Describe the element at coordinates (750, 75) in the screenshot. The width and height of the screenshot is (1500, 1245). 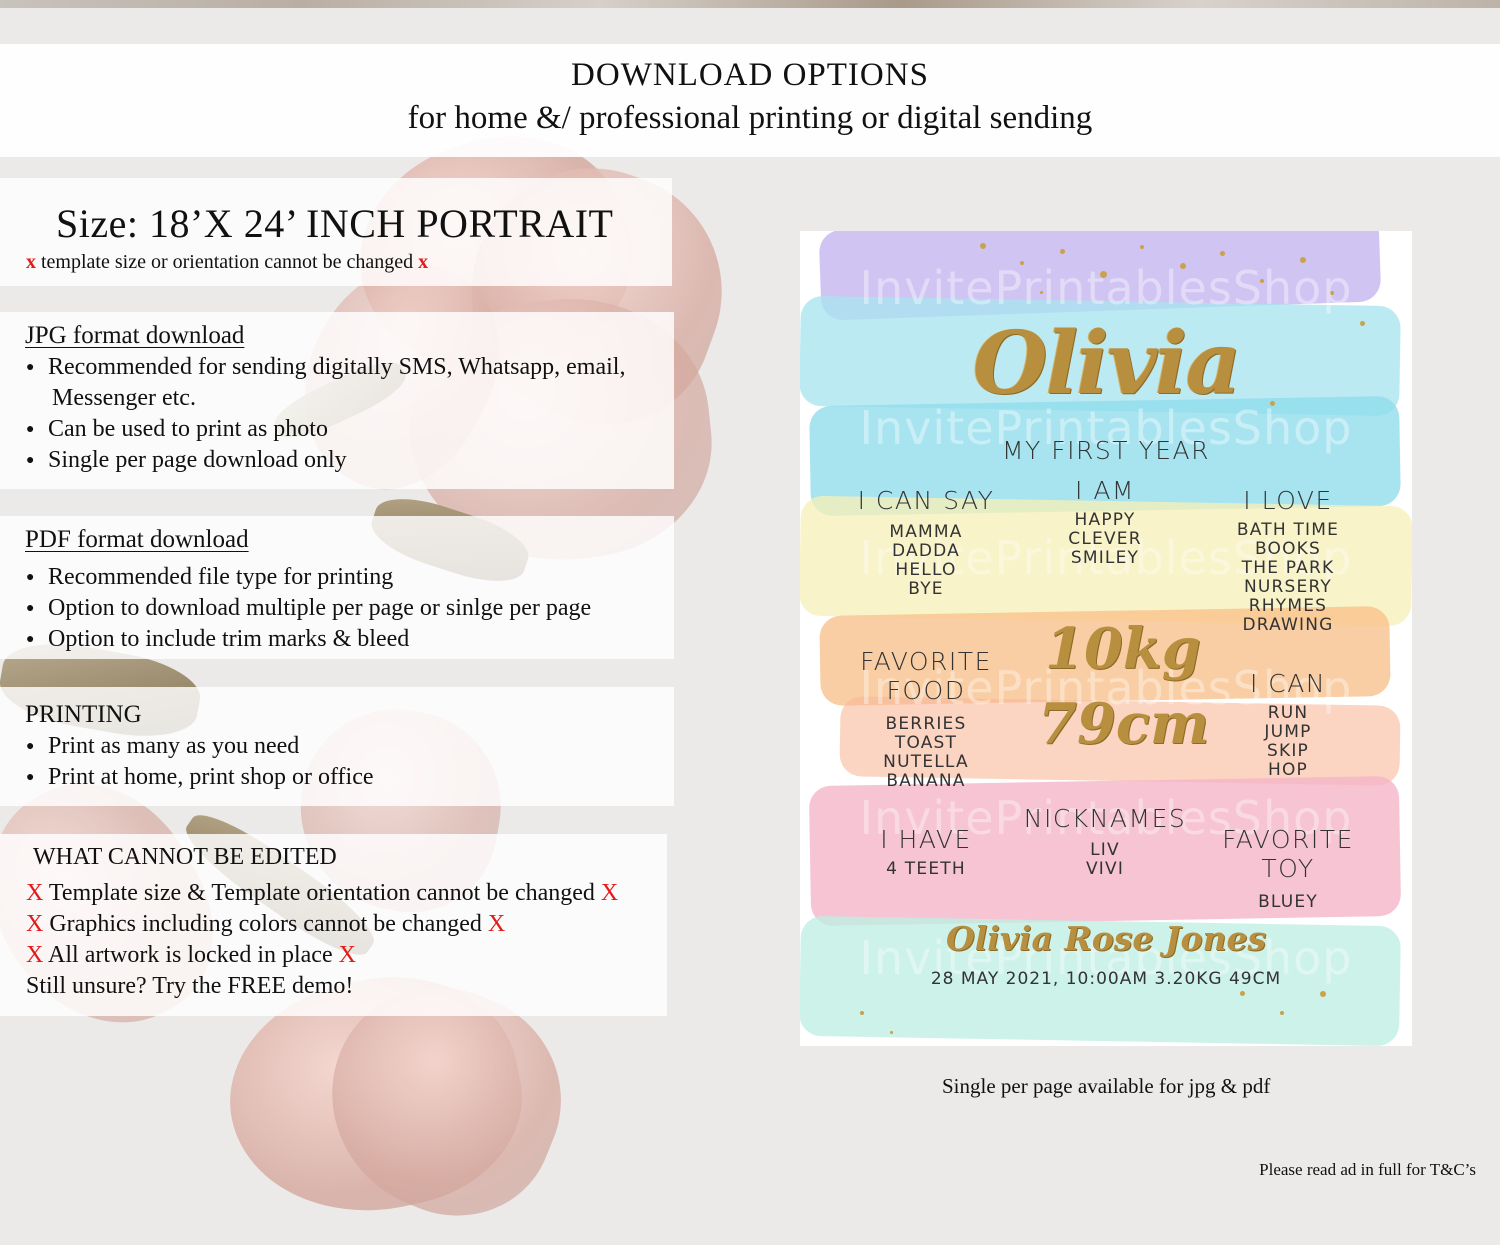
I see `page-title: DOWNLOAD OPTIONS` at that location.